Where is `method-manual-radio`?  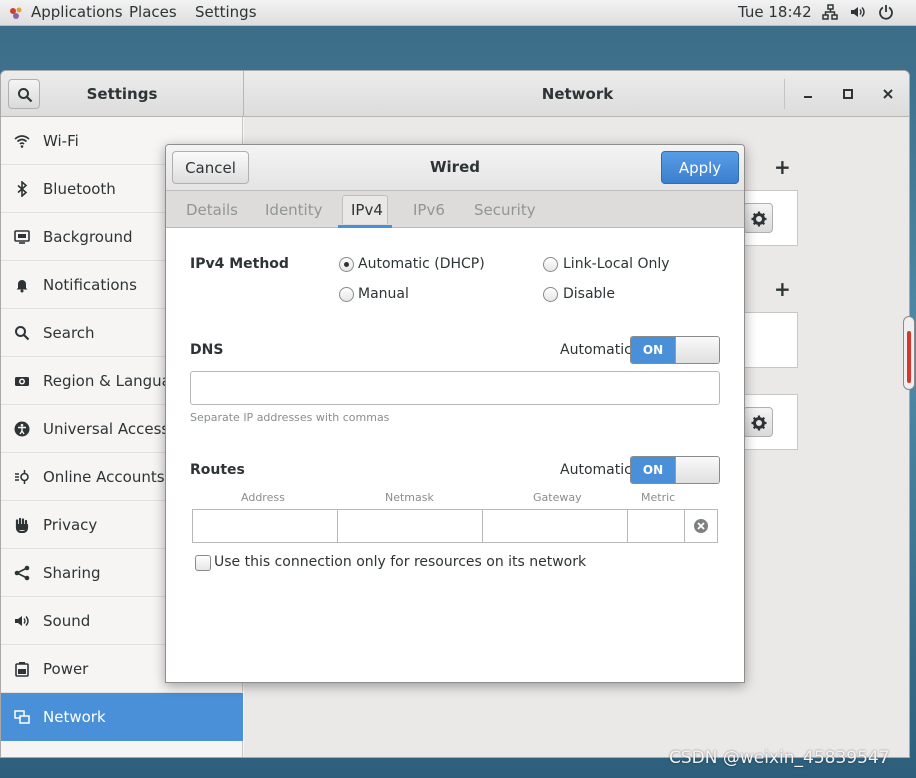 method-manual-radio is located at coordinates (346, 294).